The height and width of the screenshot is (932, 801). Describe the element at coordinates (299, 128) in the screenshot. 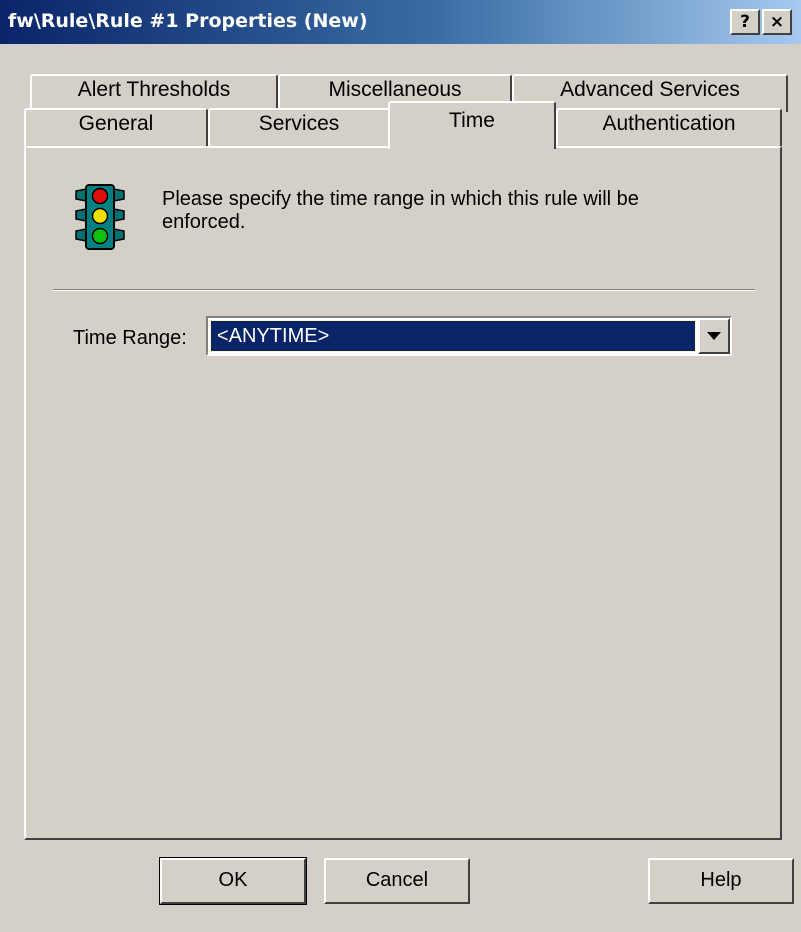

I see `tab-services: Services` at that location.